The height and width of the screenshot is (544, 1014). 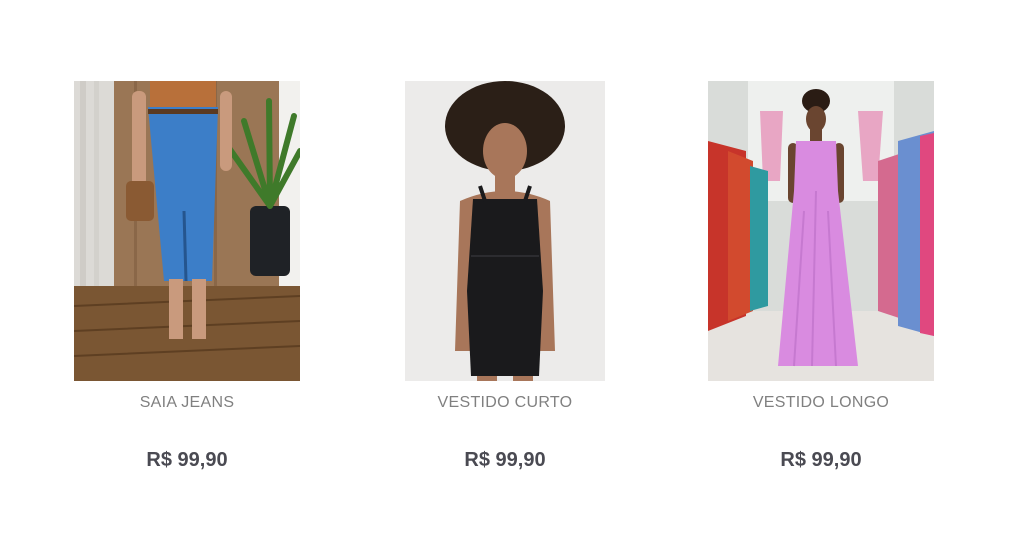 What do you see at coordinates (821, 403) in the screenshot?
I see `product-name: VESTIDO LONGO` at bounding box center [821, 403].